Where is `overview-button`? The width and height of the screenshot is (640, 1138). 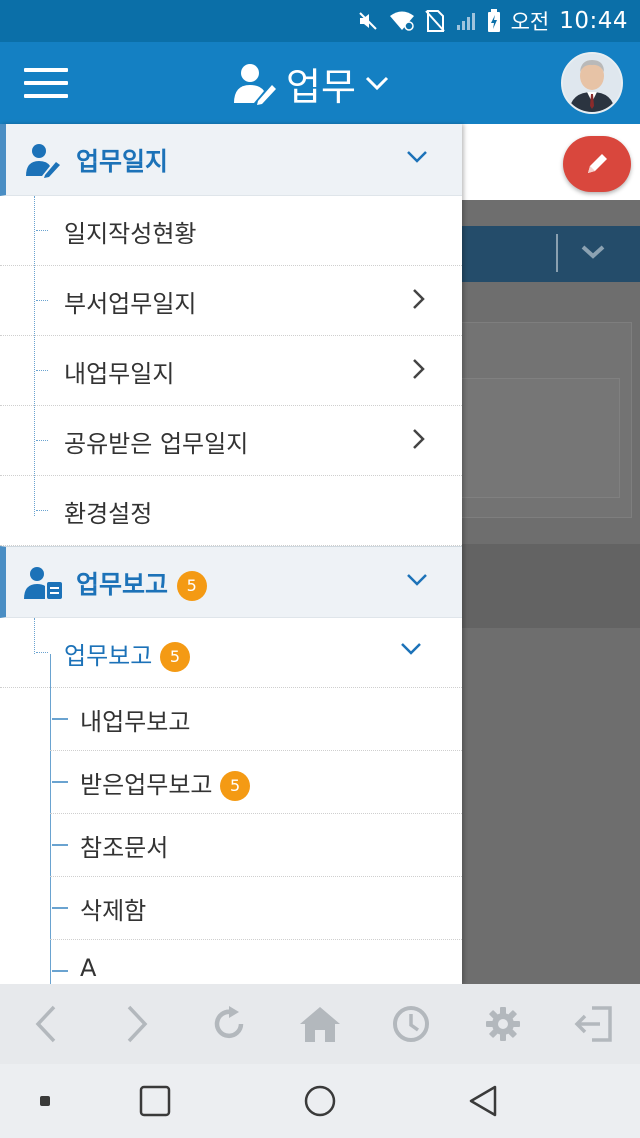
overview-button is located at coordinates (155, 1101).